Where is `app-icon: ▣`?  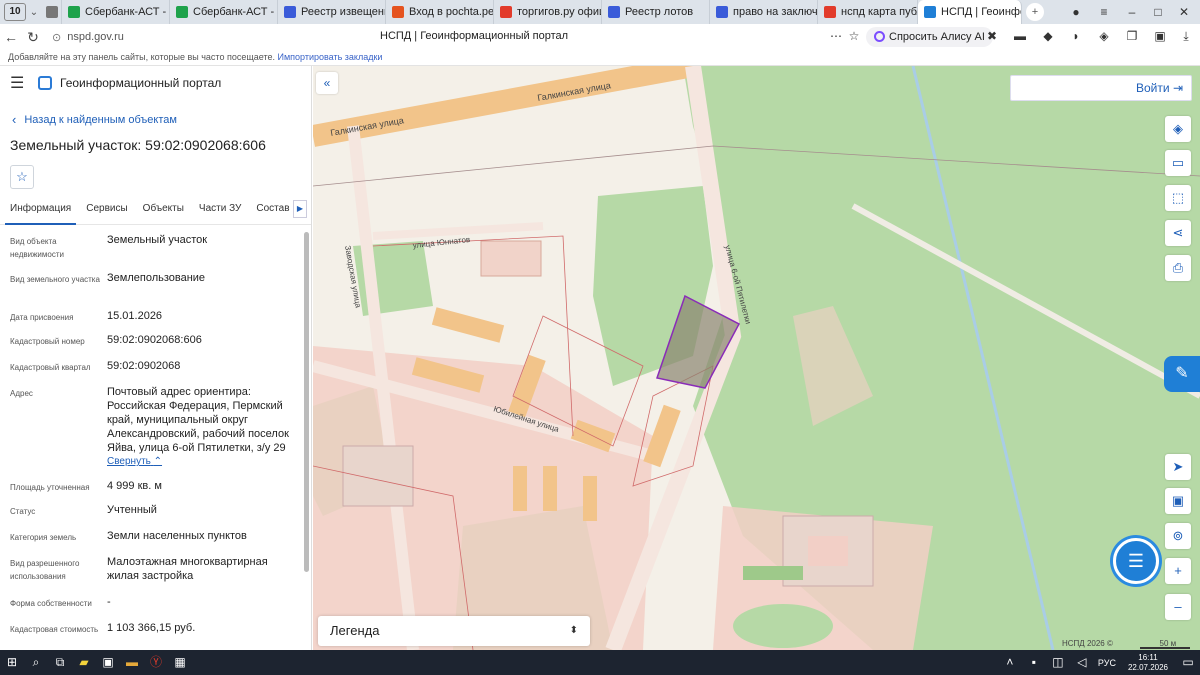 app-icon: ▣ is located at coordinates (108, 662).